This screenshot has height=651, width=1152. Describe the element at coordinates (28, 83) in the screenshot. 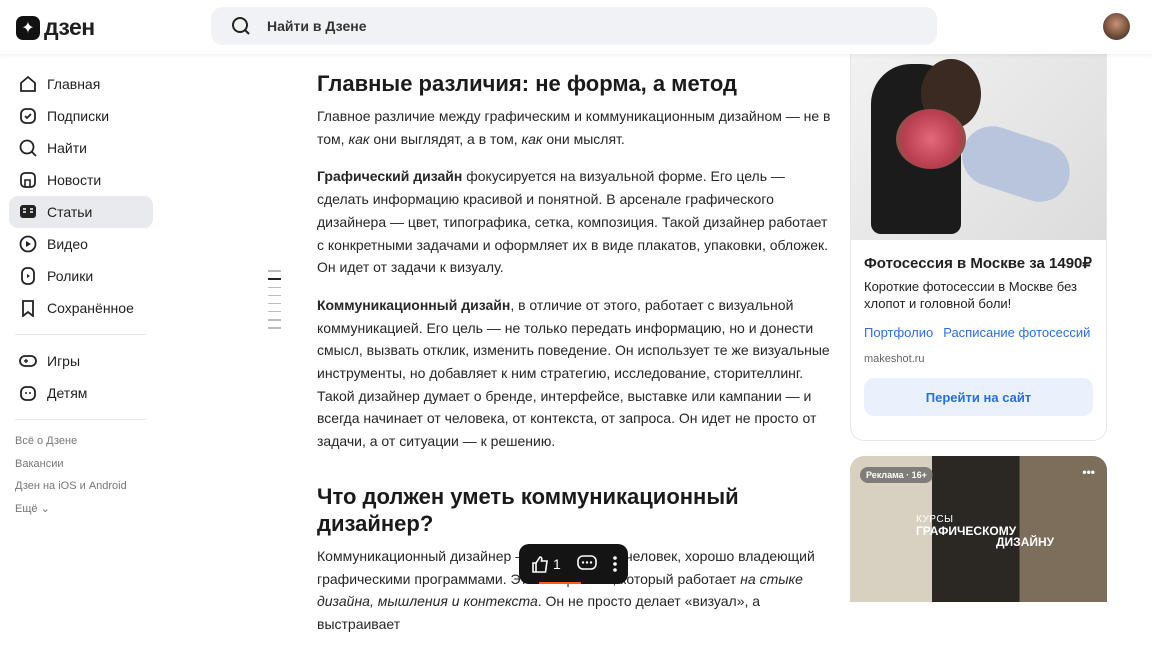

I see `home-icon` at that location.